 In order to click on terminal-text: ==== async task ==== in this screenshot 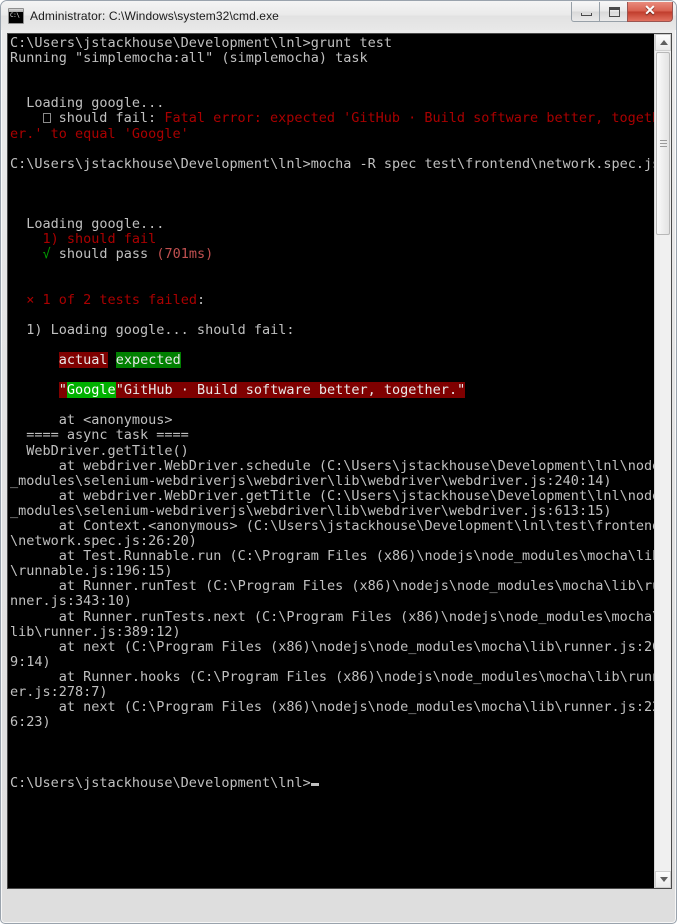, I will do `click(99, 435)`.